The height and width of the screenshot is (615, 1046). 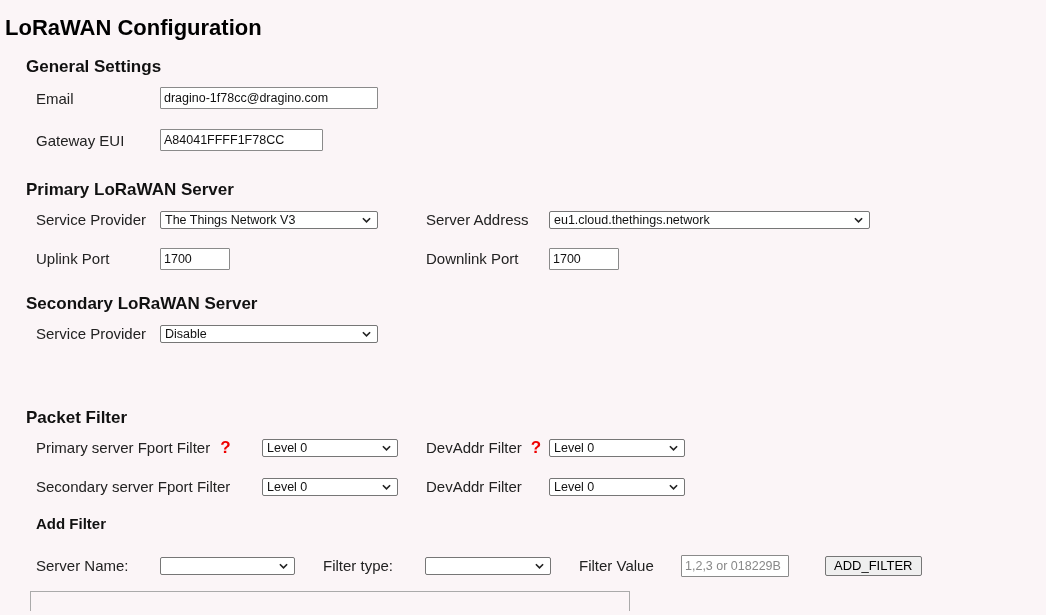 What do you see at coordinates (55, 98) in the screenshot?
I see `field-label: Email` at bounding box center [55, 98].